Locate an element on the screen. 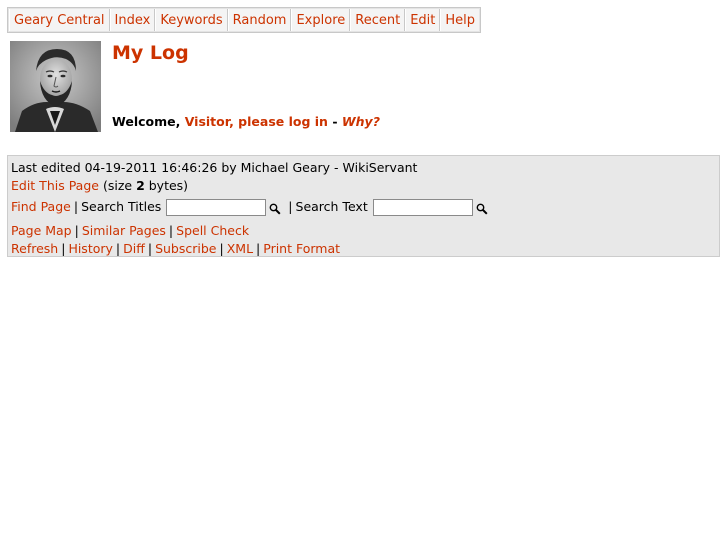 The image size is (727, 545). login-link: Visitor, please log in is located at coordinates (256, 121).